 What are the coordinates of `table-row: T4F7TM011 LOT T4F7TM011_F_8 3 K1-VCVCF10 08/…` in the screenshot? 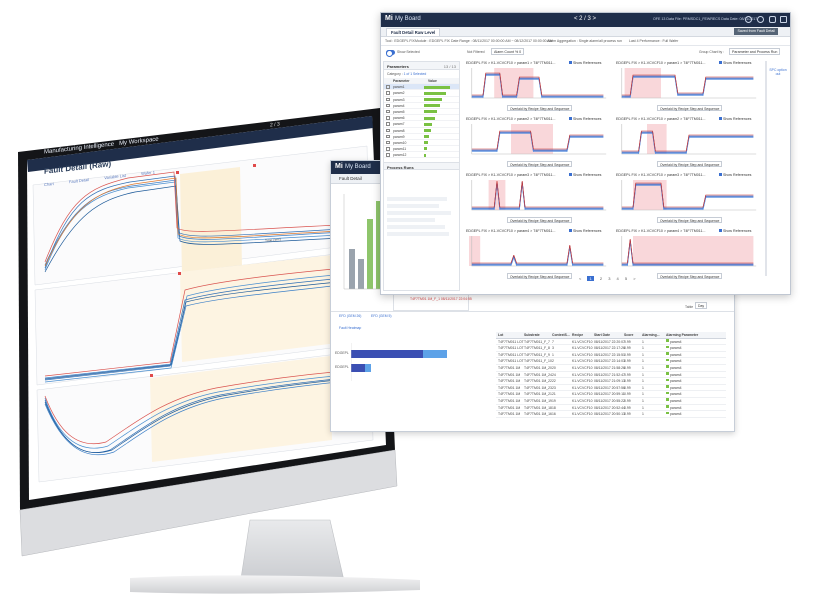 It's located at (611, 348).